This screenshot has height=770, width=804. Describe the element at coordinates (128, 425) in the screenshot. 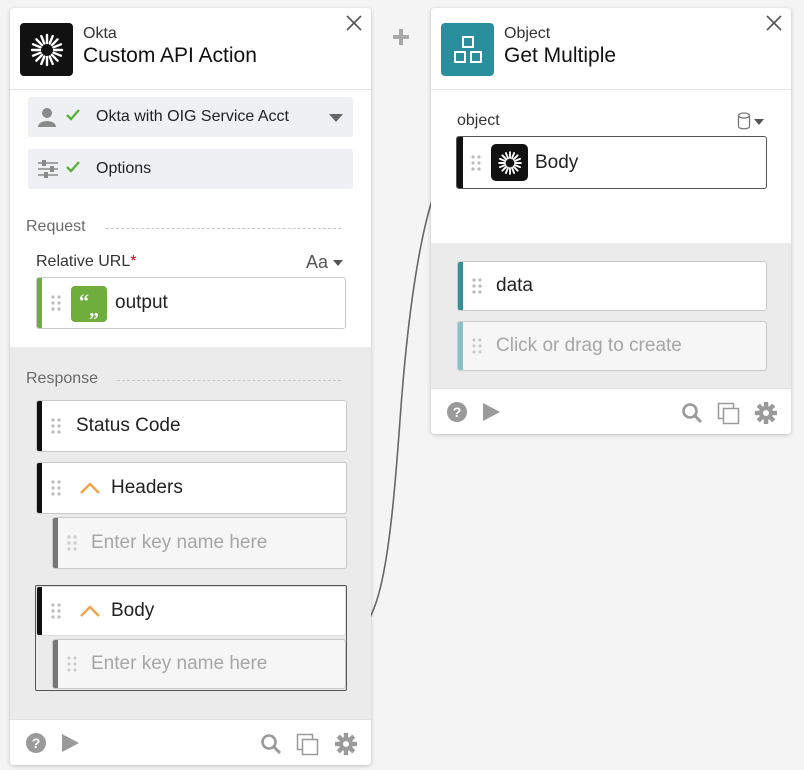

I see `status-code-label: Status Code` at that location.